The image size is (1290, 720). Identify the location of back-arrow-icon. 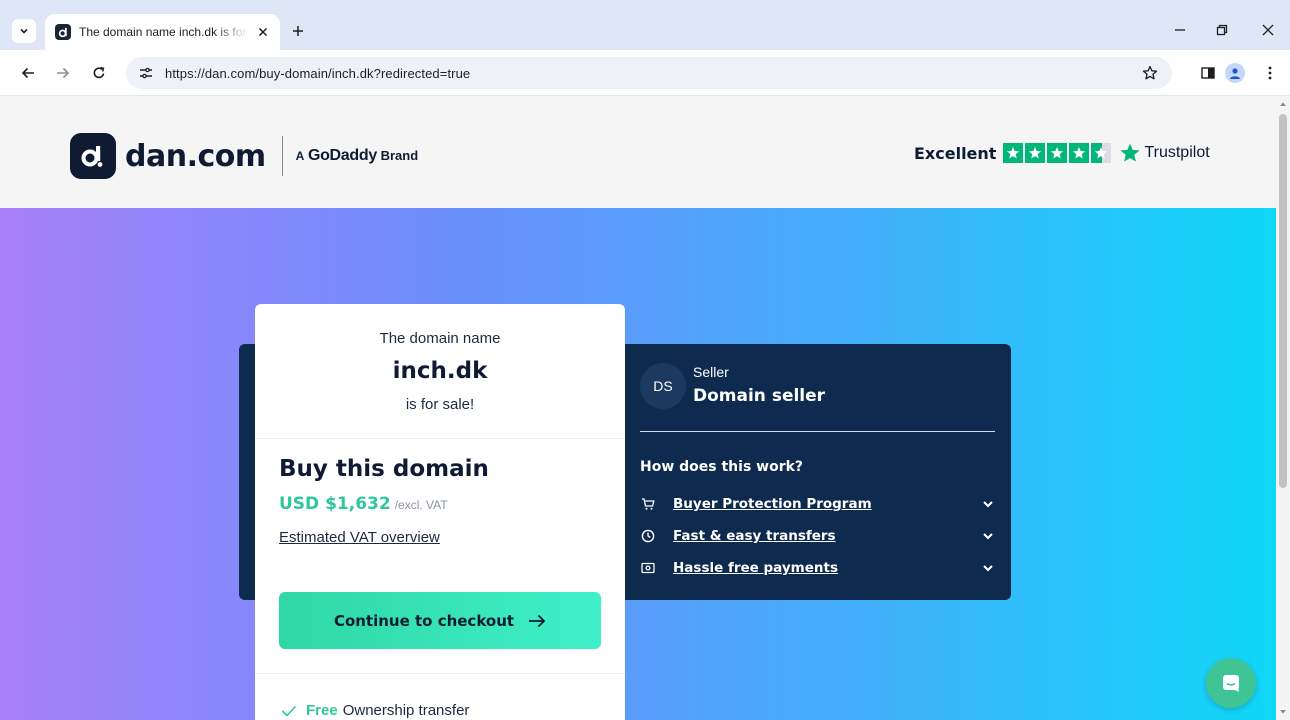
(28, 73).